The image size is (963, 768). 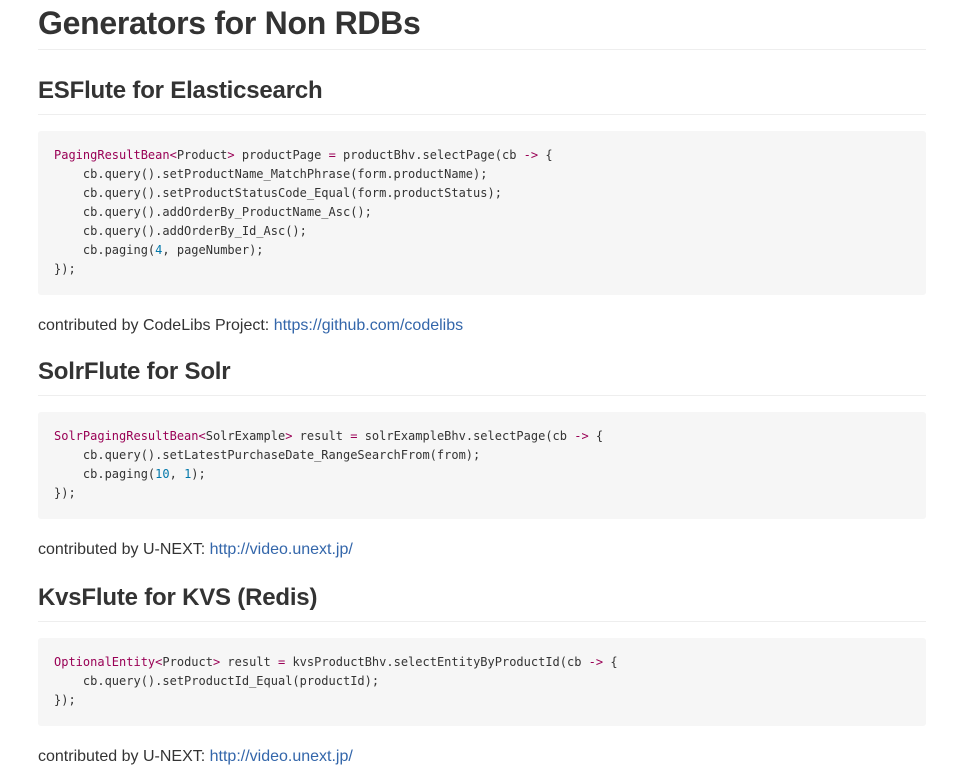 What do you see at coordinates (162, 474) in the screenshot?
I see `code-token: 10` at bounding box center [162, 474].